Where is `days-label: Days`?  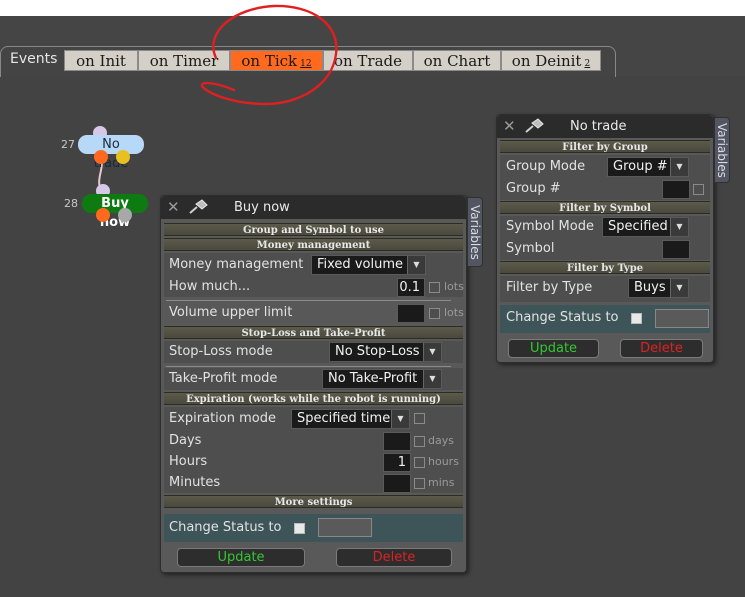 days-label: Days is located at coordinates (185, 440).